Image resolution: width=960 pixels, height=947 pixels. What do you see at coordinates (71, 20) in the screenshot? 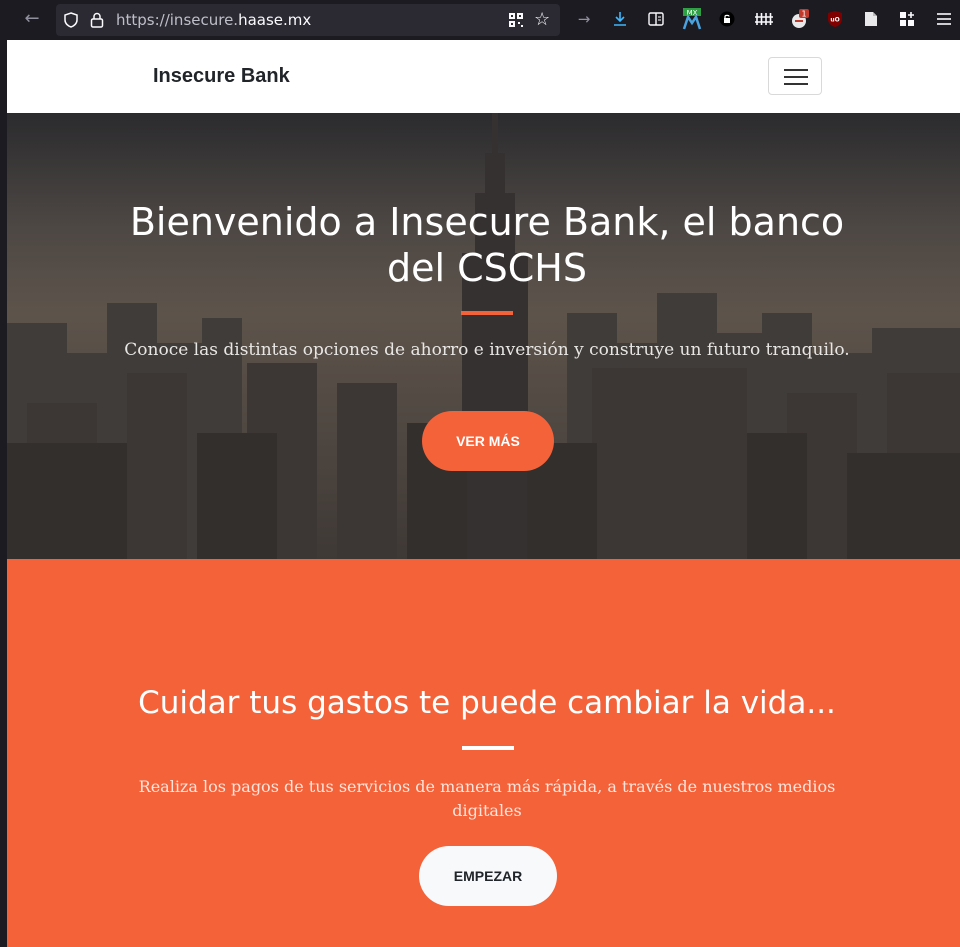
I see `shield-icon` at bounding box center [71, 20].